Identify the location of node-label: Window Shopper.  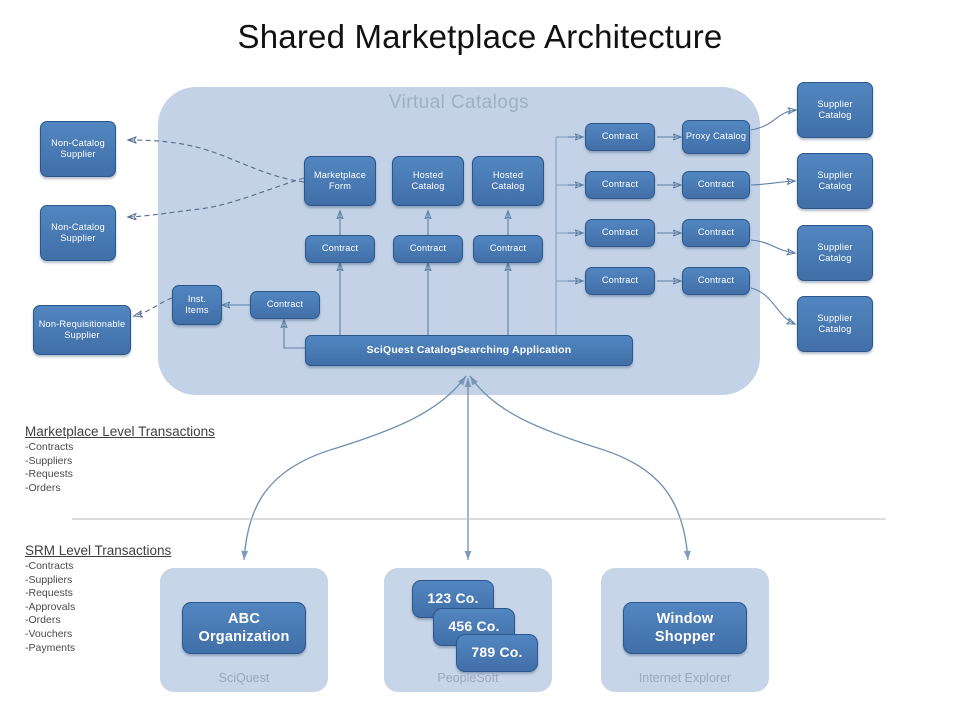
(685, 628).